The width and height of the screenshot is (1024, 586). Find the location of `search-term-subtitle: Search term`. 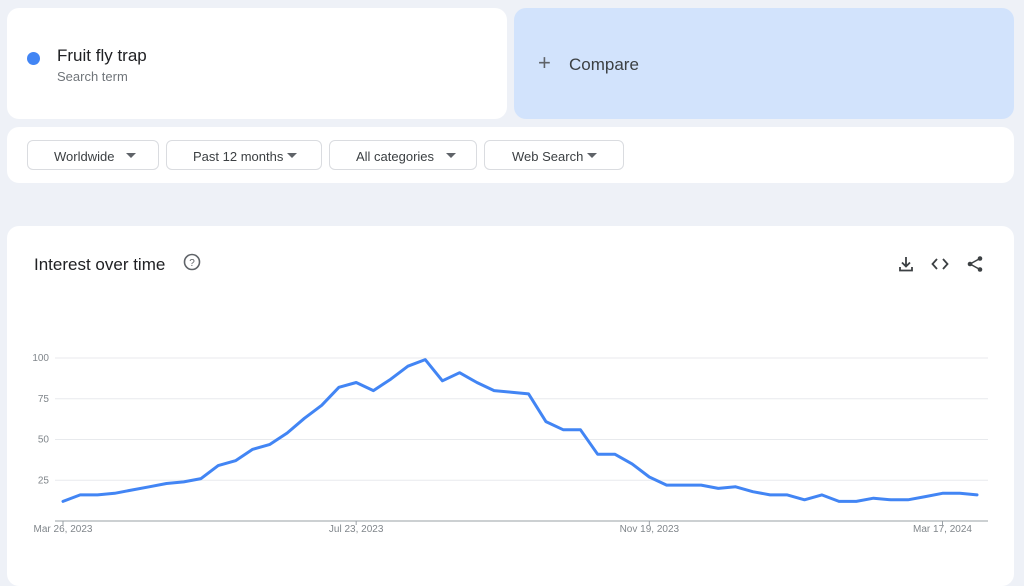

search-term-subtitle: Search term is located at coordinates (92, 76).